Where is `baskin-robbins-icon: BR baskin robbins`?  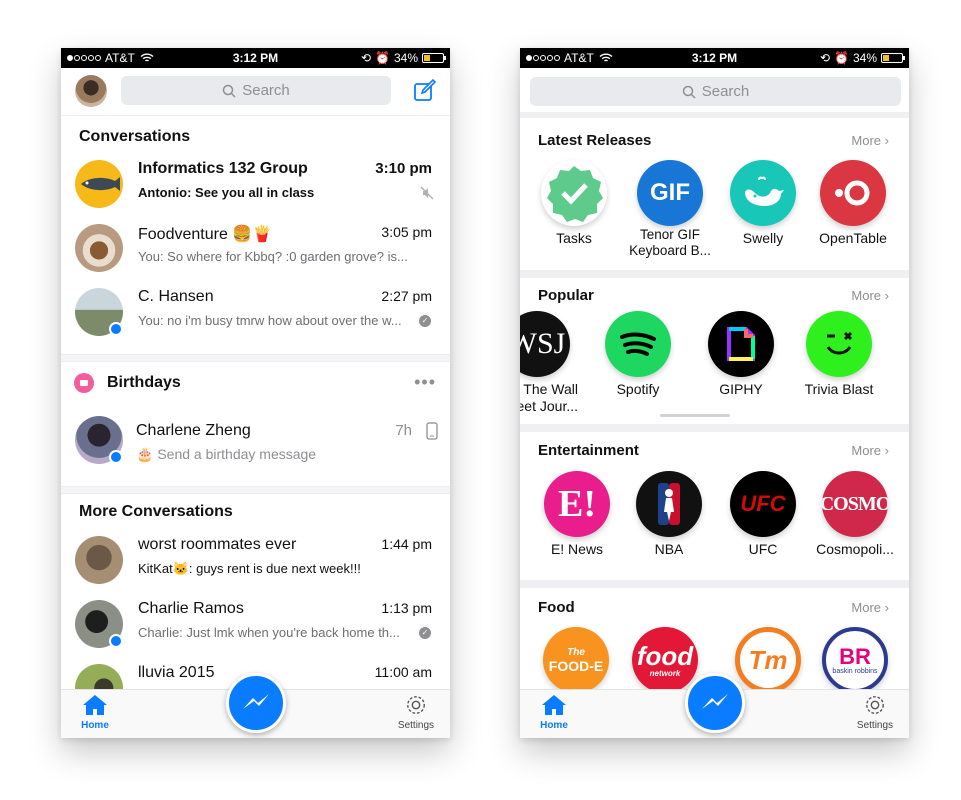 baskin-robbins-icon: BR baskin robbins is located at coordinates (855, 660).